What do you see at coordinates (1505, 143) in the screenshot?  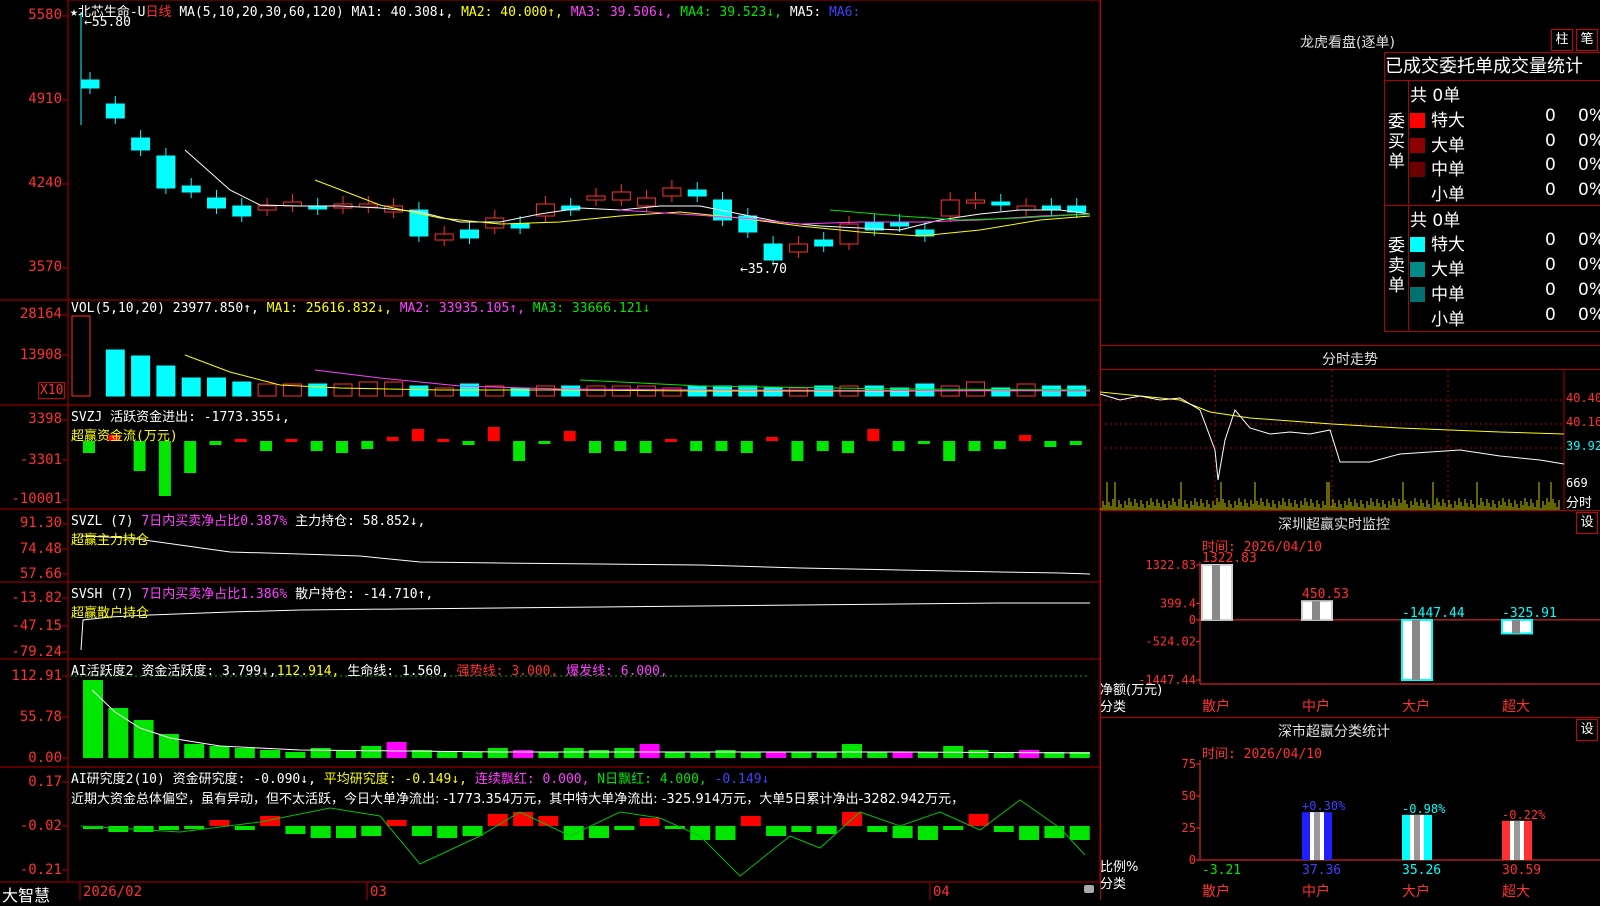 I see `buy-row-l: 大单00%` at bounding box center [1505, 143].